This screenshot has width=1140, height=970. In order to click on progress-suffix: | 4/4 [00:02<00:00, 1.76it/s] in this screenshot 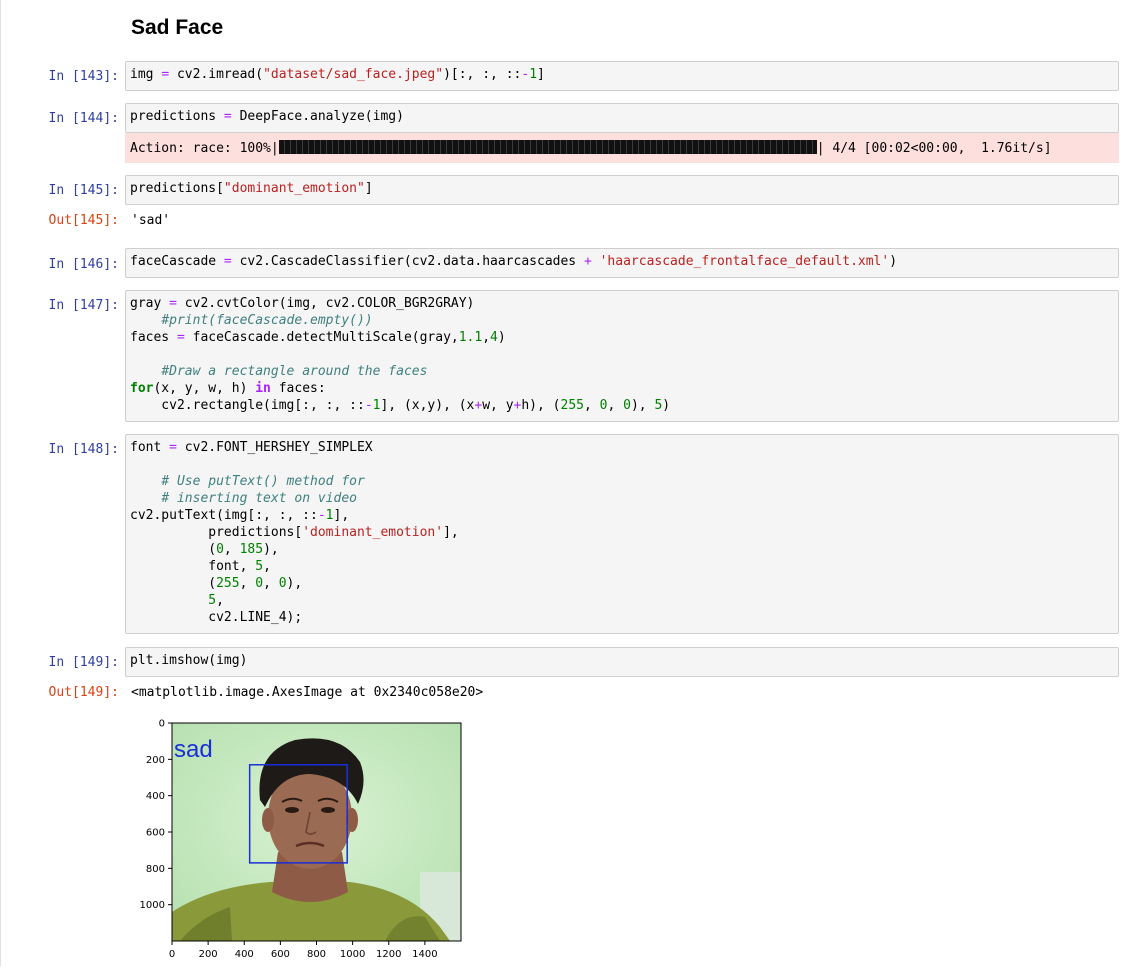, I will do `click(934, 148)`.